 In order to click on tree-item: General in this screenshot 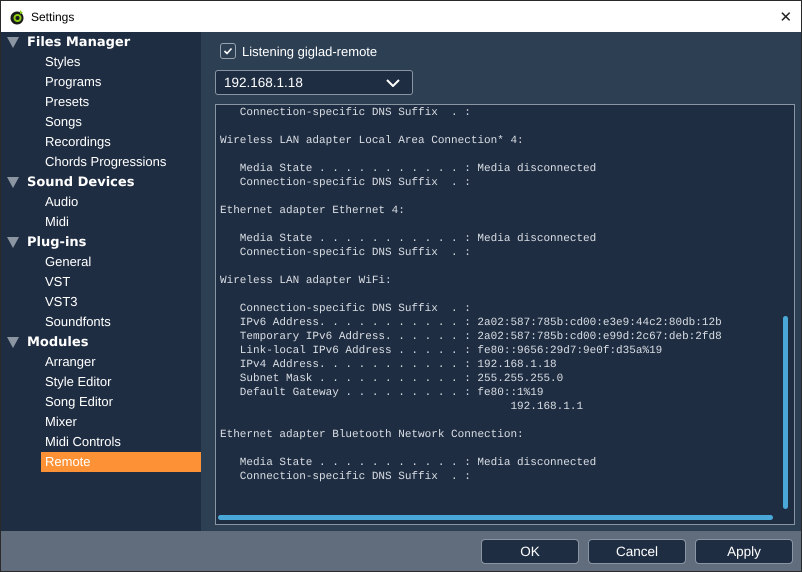, I will do `click(121, 262)`.